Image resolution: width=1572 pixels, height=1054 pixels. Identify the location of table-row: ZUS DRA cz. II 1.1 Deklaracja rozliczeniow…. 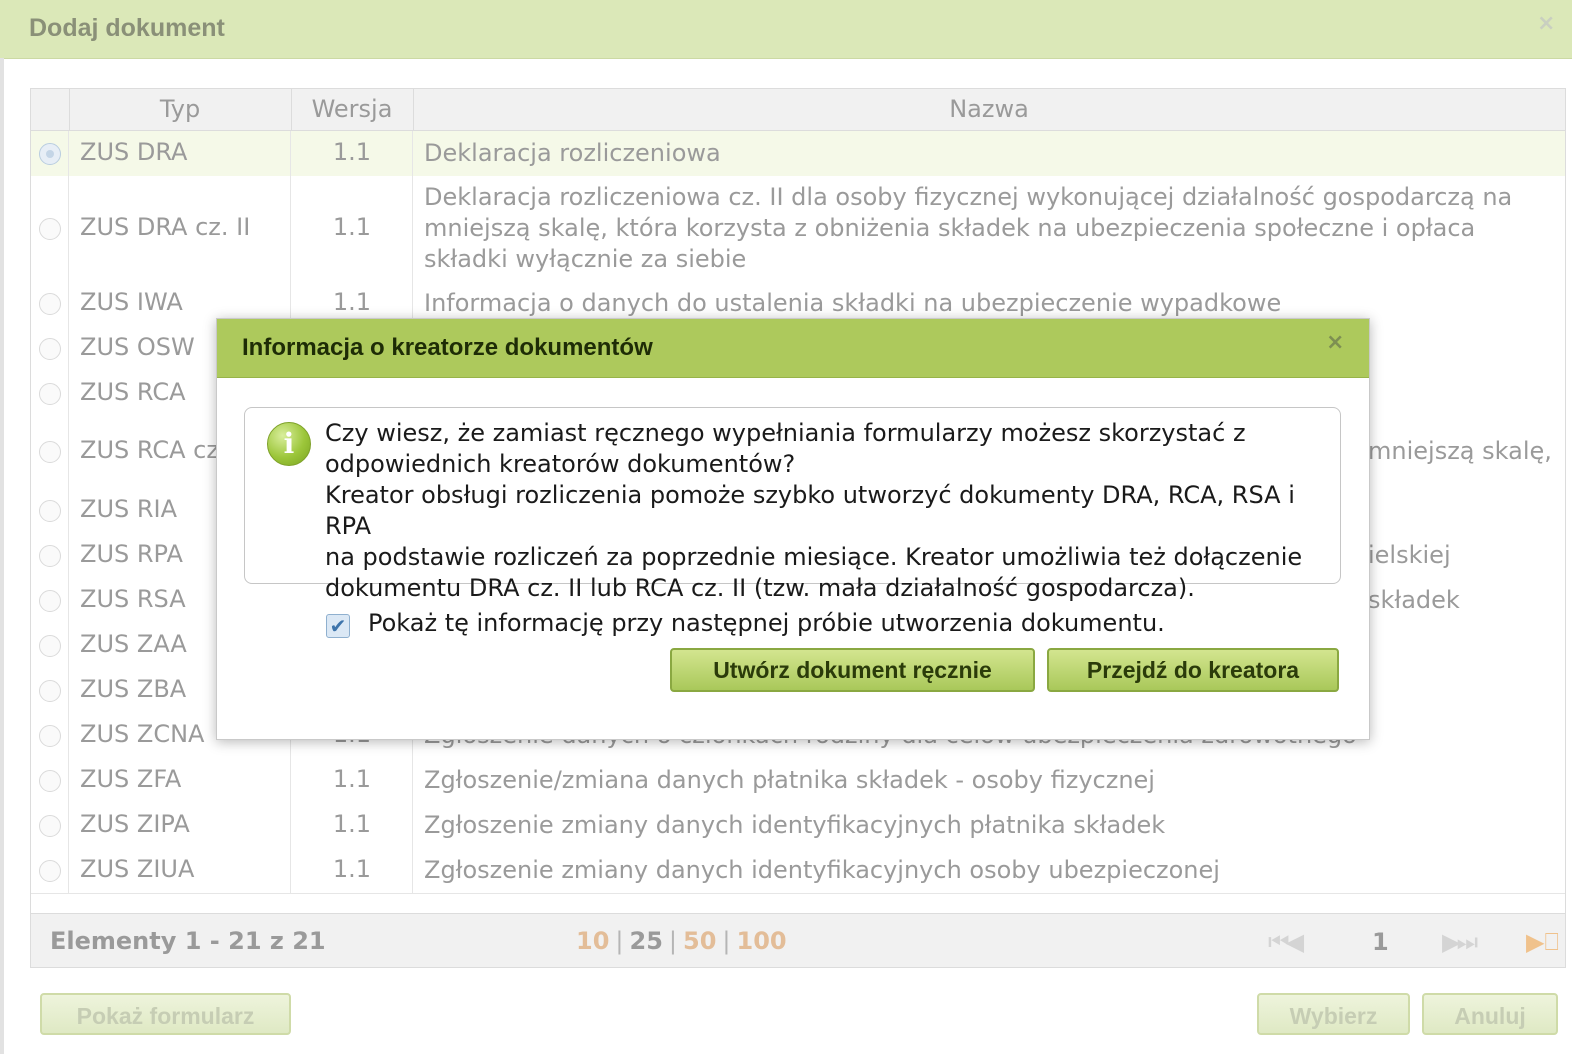
(798, 229).